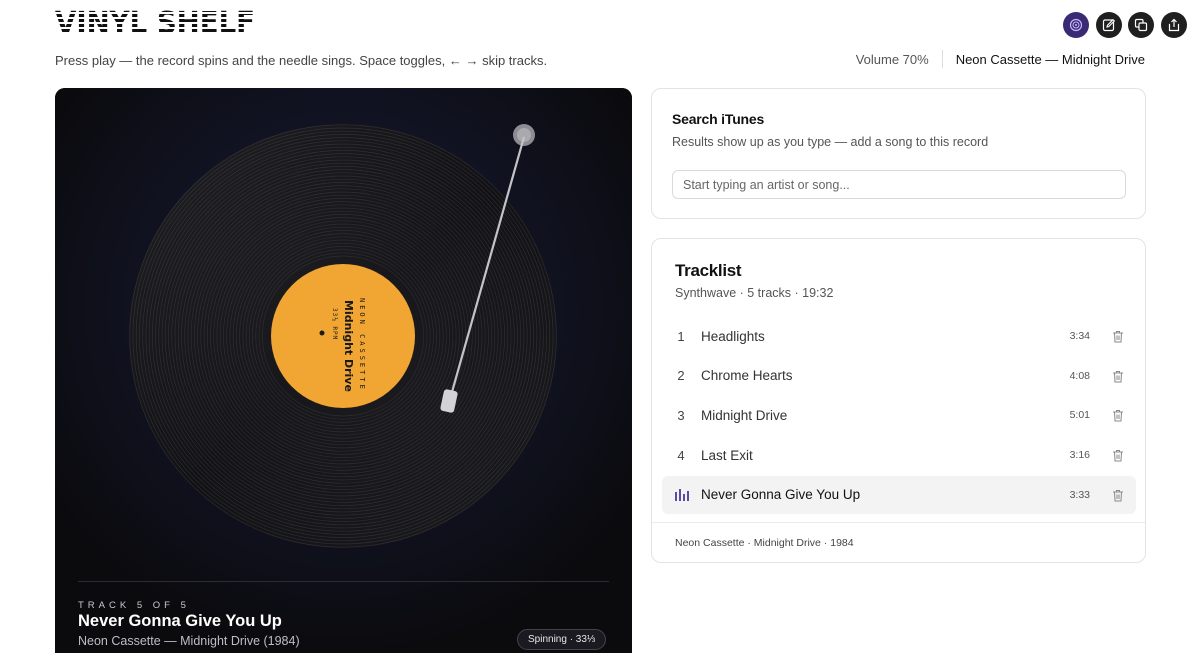 Image resolution: width=1200 pixels, height=653 pixels. Describe the element at coordinates (189, 641) in the screenshot. I see `now-playing-subtitle: Neon Cassette — Midnight Drive (1984)` at that location.